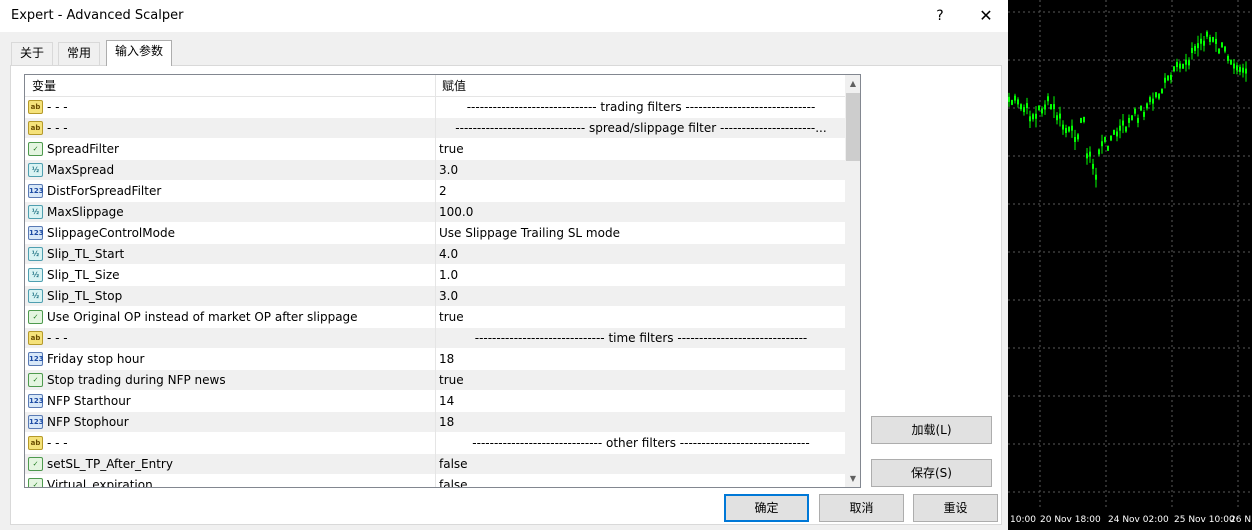  Describe the element at coordinates (986, 16) in the screenshot. I see `close-button: ✕` at that location.